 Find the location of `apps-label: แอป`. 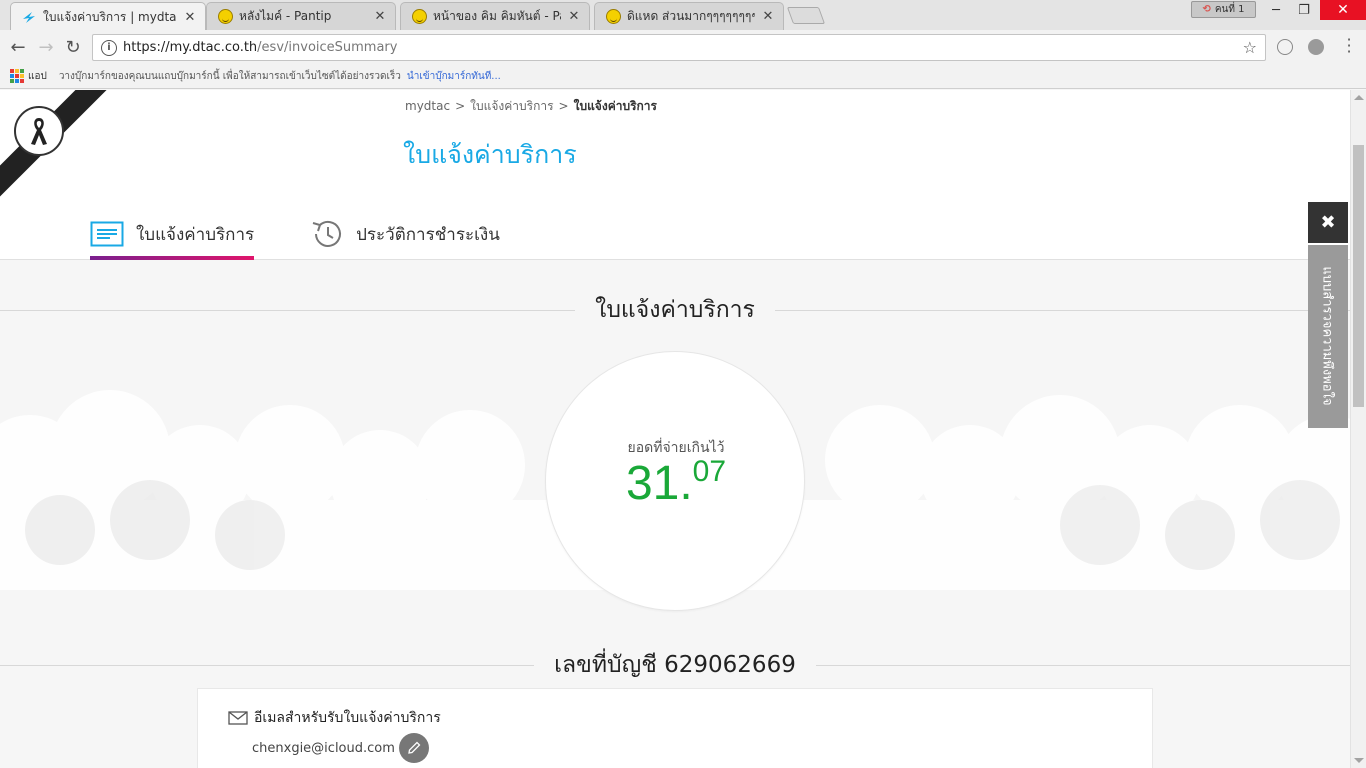

apps-label: แอป is located at coordinates (37, 76).